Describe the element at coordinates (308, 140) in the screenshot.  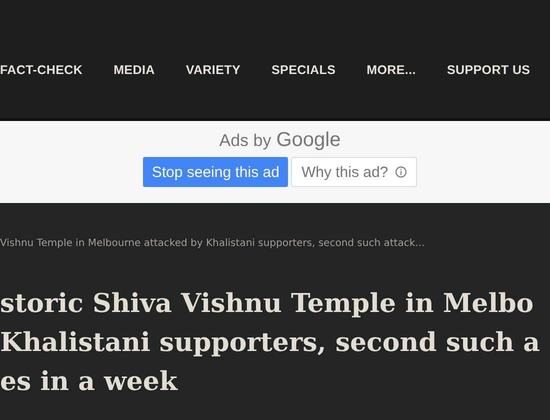
I see `google-logo: Google` at that location.